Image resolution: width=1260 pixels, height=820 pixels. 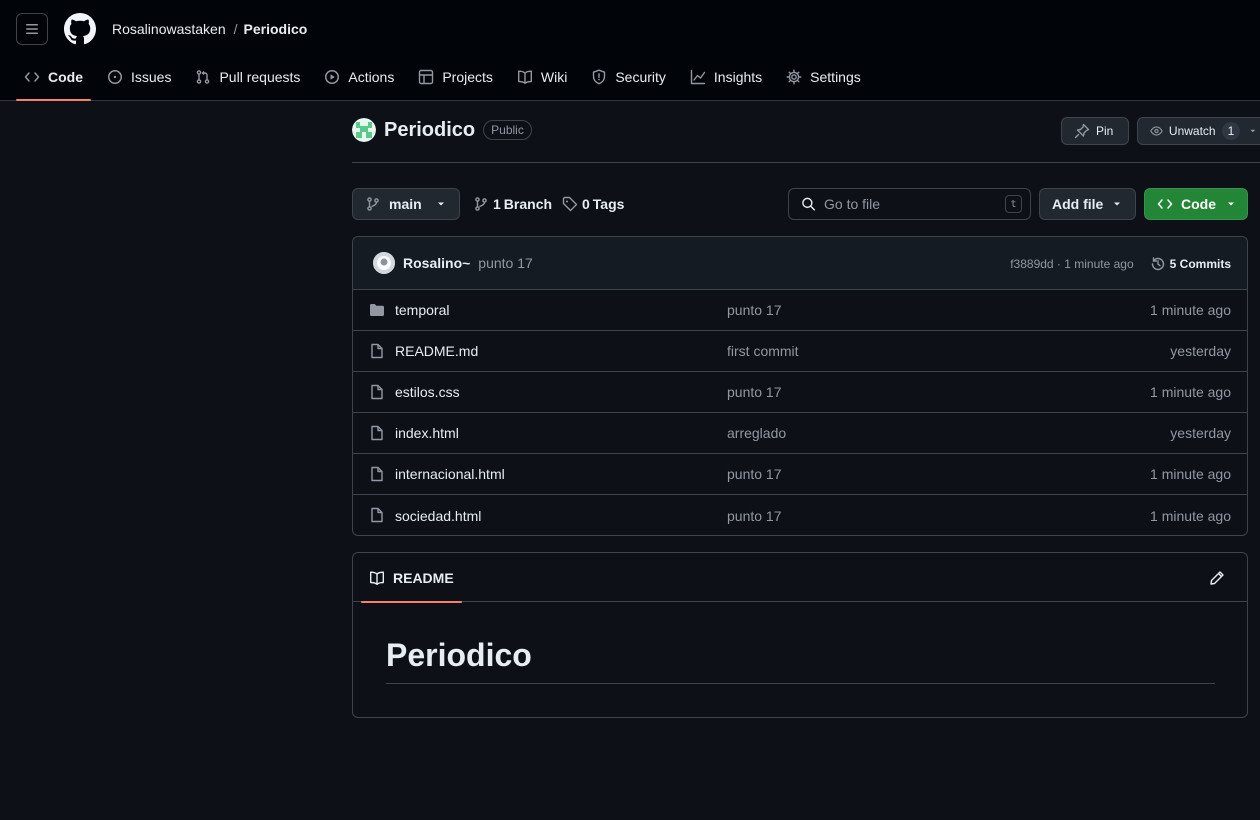 What do you see at coordinates (528, 204) in the screenshot?
I see `branches-label: Branch` at bounding box center [528, 204].